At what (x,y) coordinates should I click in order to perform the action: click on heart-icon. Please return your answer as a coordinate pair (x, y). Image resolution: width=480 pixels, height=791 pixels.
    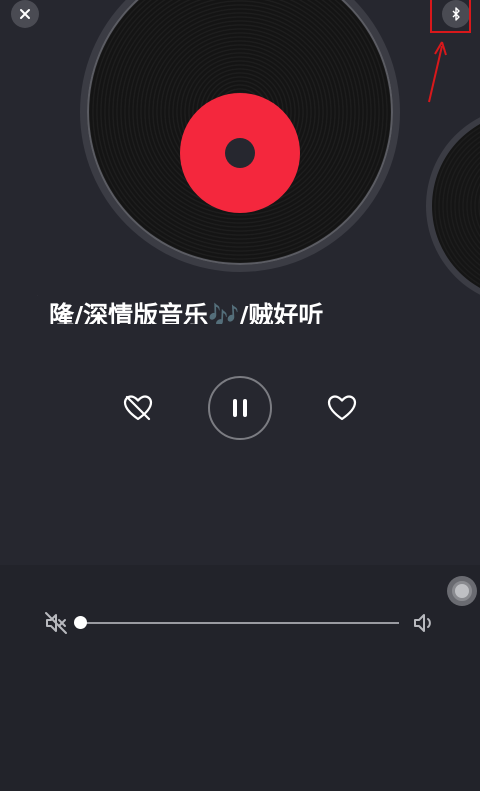
    Looking at the image, I should click on (342, 408).